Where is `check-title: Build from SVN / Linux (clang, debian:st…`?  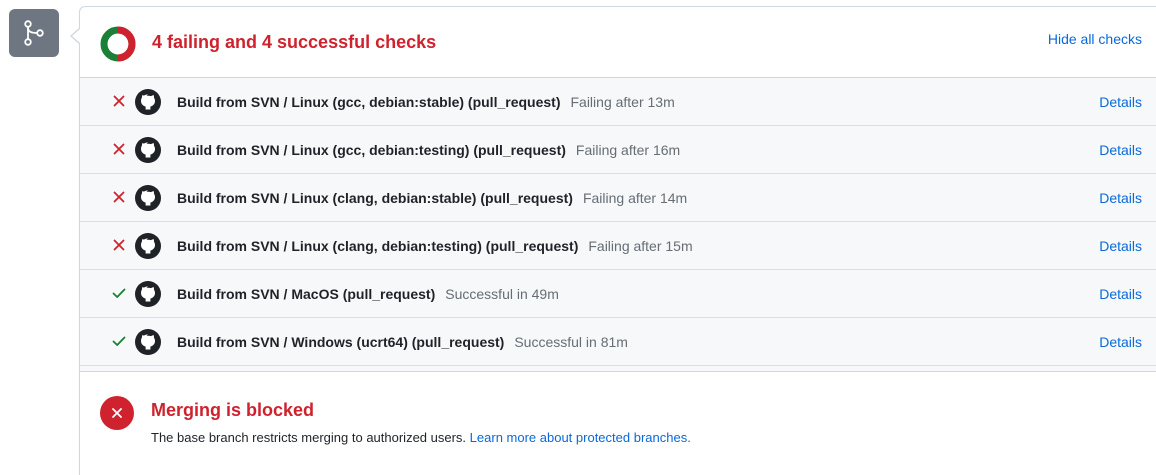 check-title: Build from SVN / Linux (clang, debian:st… is located at coordinates (375, 198).